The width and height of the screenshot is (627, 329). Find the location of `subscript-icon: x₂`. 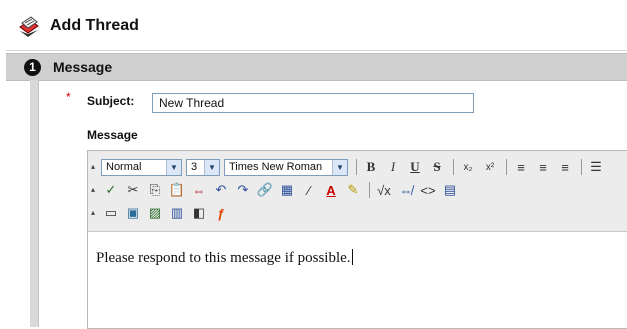

subscript-icon: x₂ is located at coordinates (468, 167).